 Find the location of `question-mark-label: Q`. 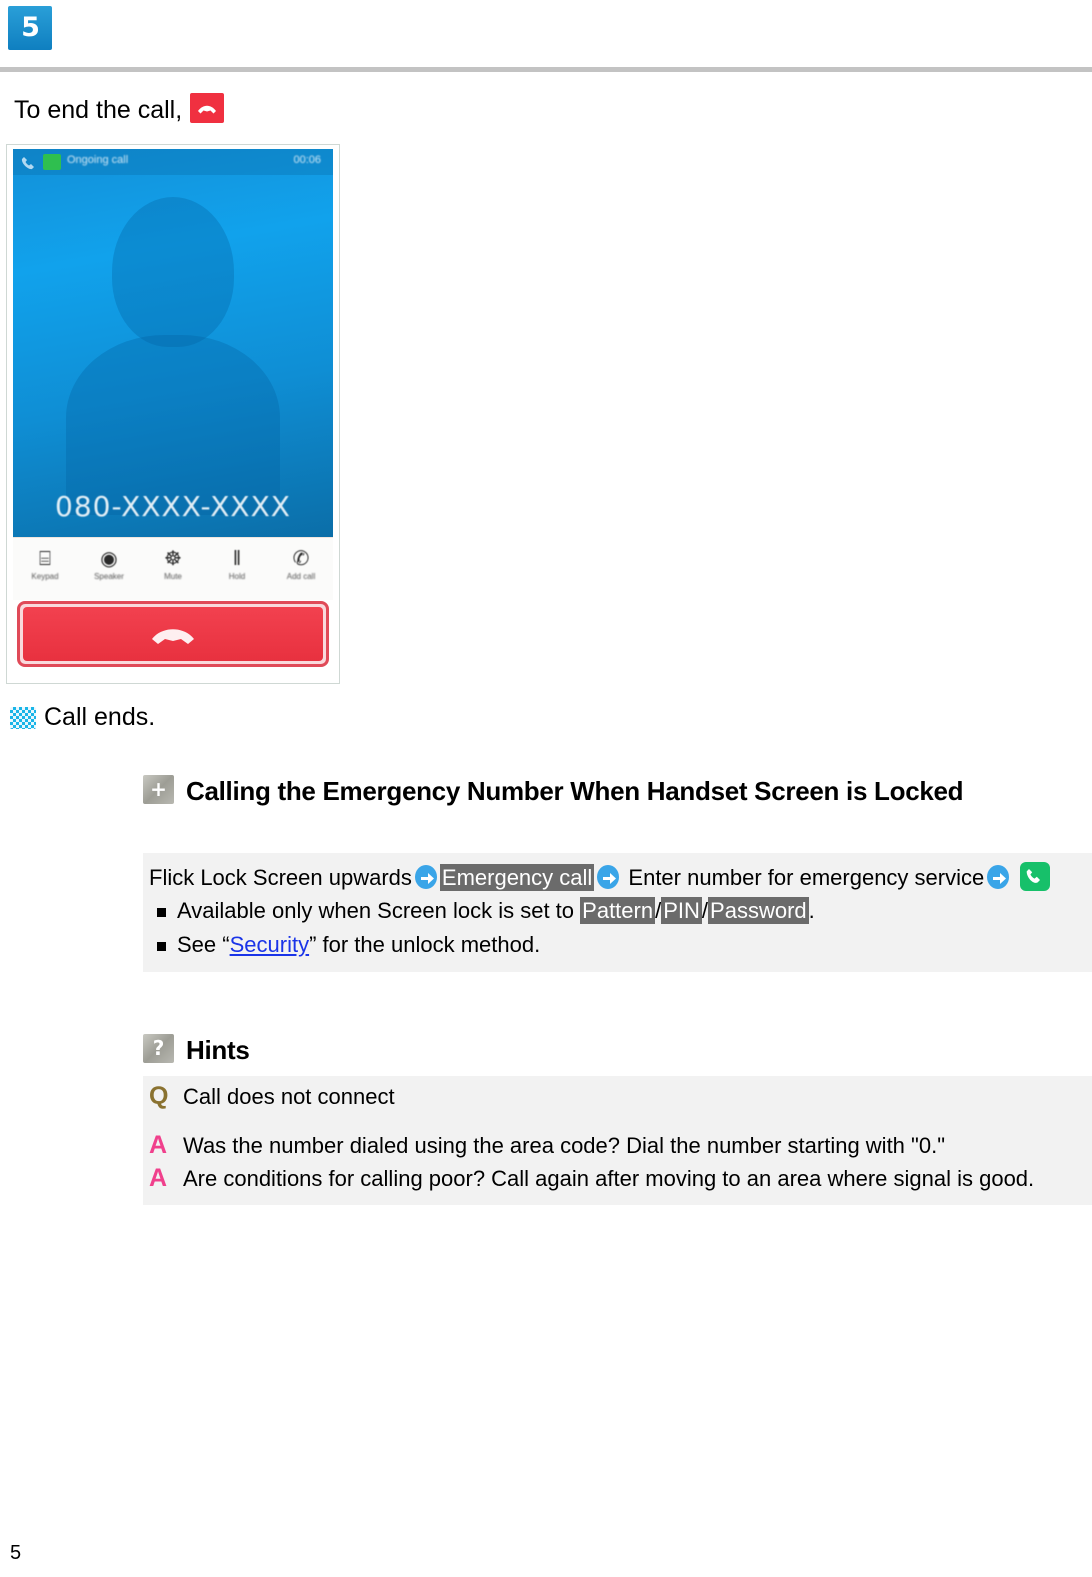

question-mark-label: Q is located at coordinates (159, 1096).